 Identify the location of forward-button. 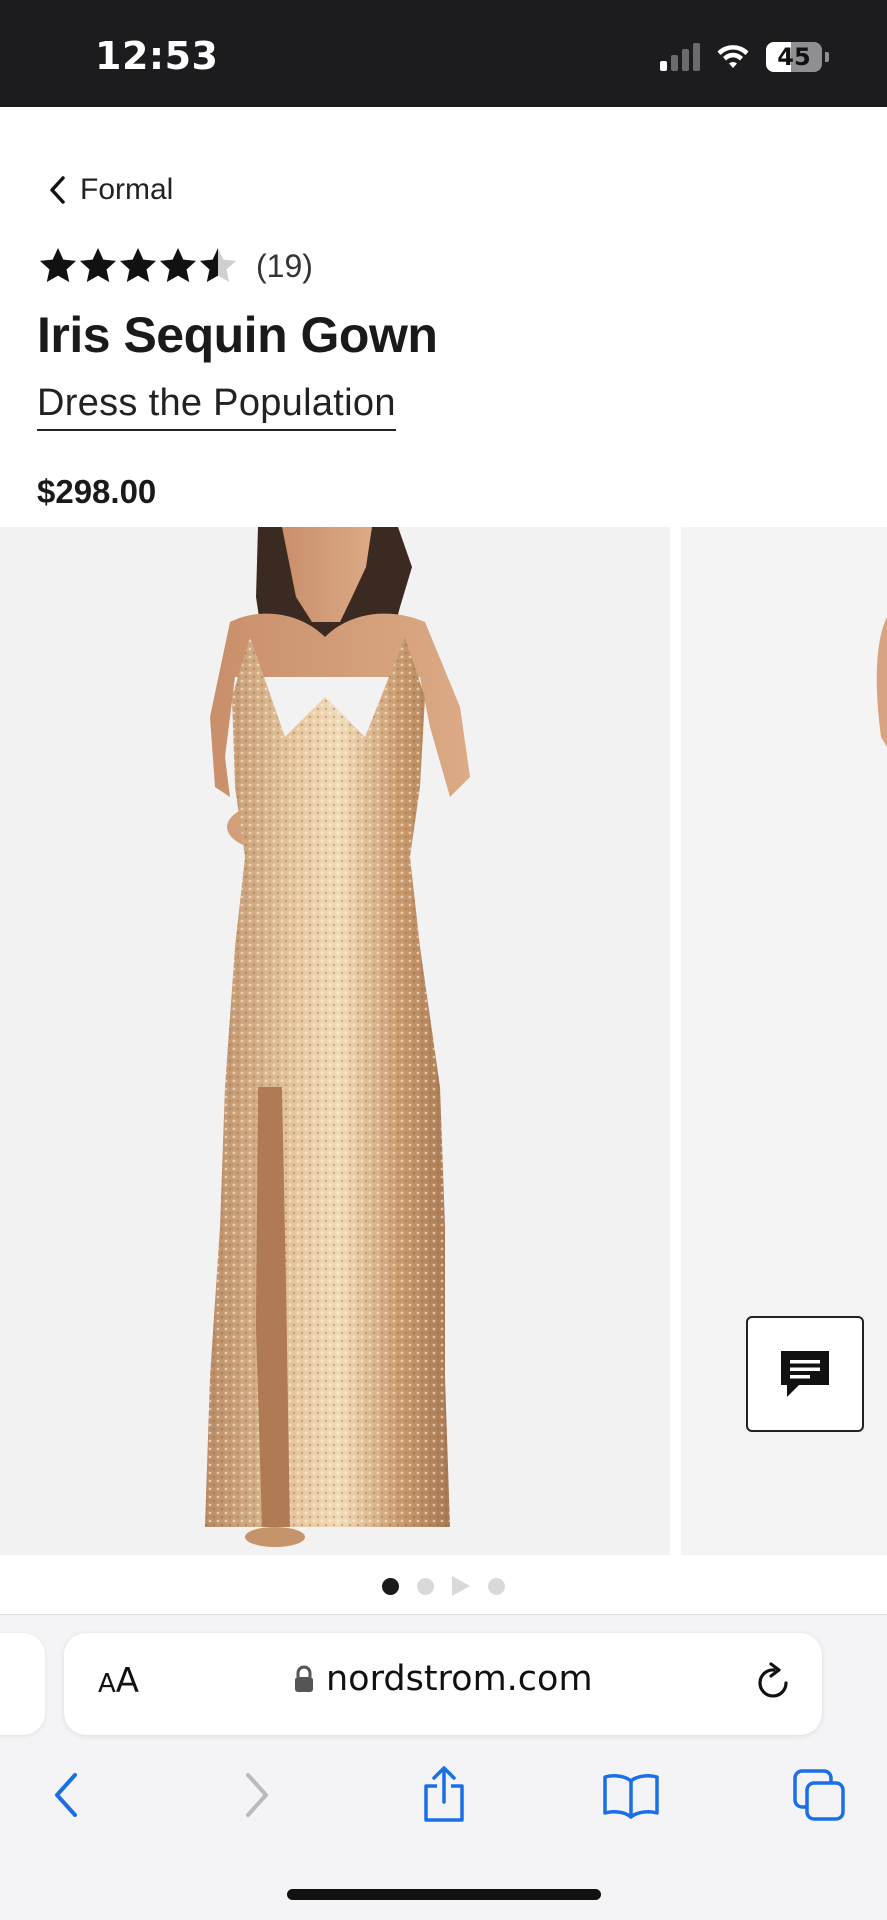
(257, 1795).